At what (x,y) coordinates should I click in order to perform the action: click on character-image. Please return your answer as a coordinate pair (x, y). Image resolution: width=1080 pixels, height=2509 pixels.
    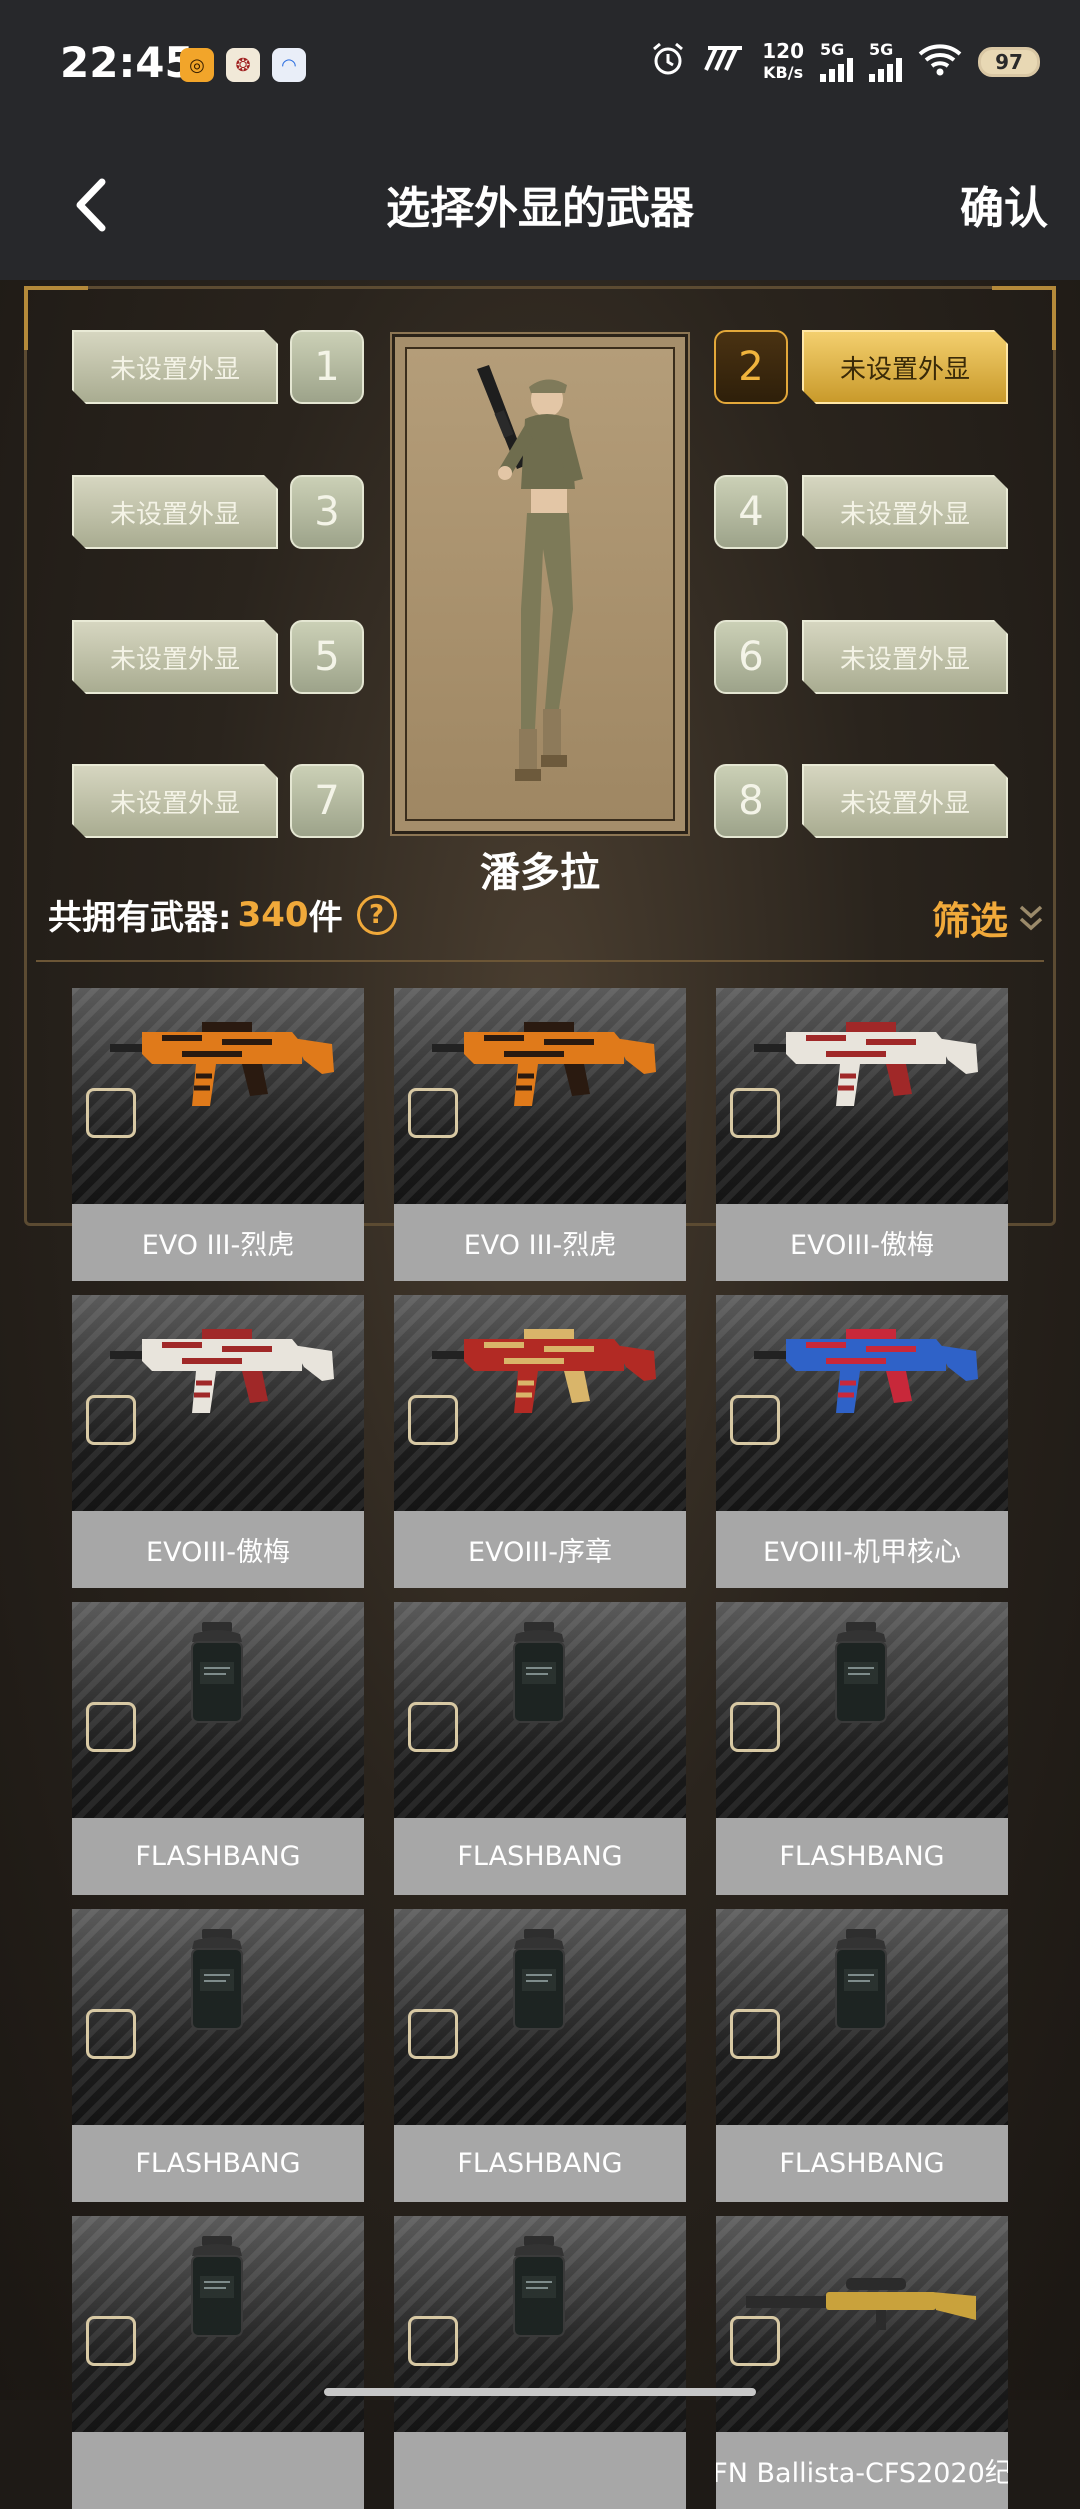
    Looking at the image, I should click on (540, 584).